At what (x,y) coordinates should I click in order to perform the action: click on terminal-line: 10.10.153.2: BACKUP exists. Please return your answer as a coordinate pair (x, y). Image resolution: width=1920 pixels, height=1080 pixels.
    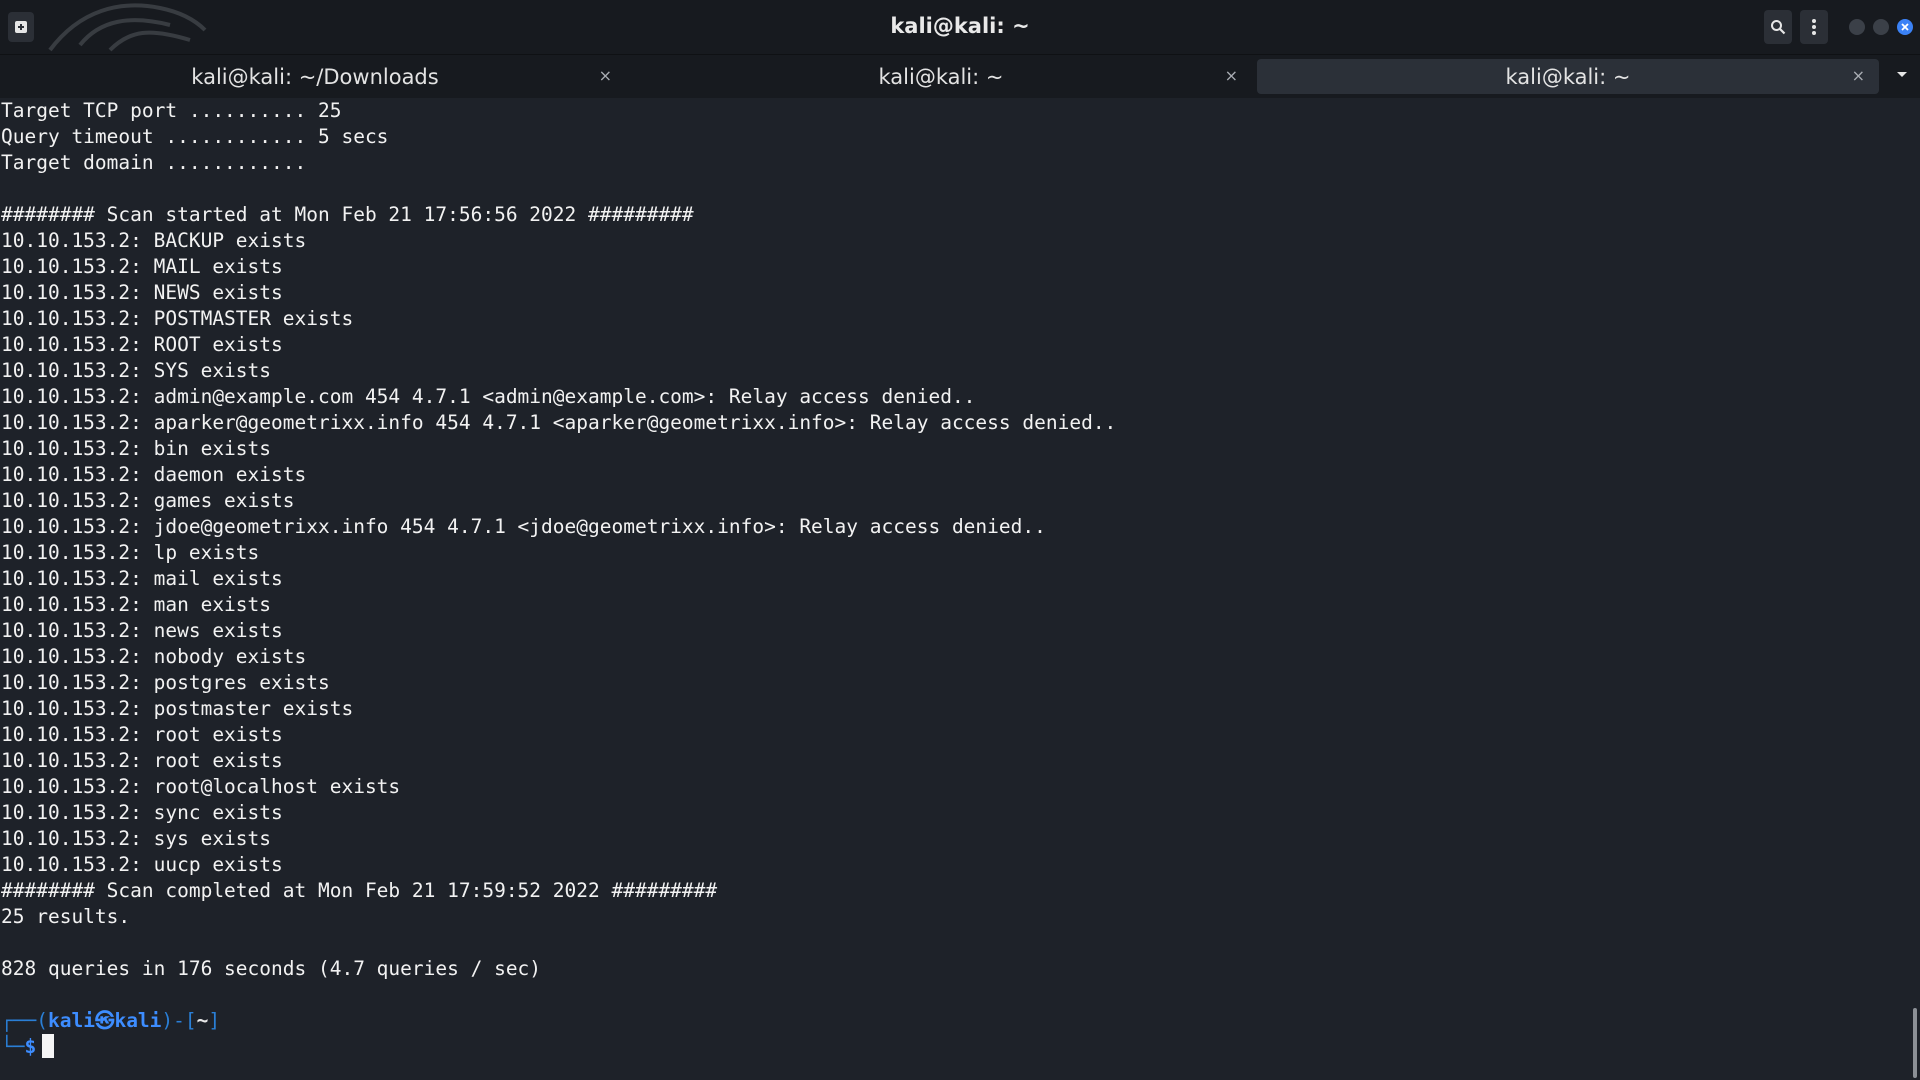
    Looking at the image, I should click on (154, 240).